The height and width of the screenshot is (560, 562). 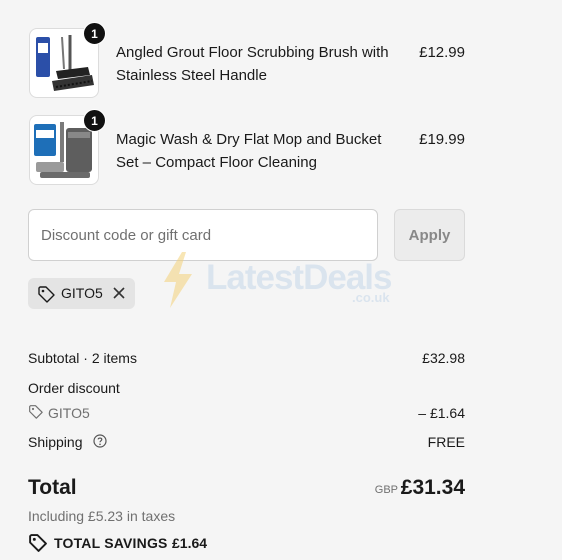 I want to click on total-label: Total, so click(x=52, y=487).